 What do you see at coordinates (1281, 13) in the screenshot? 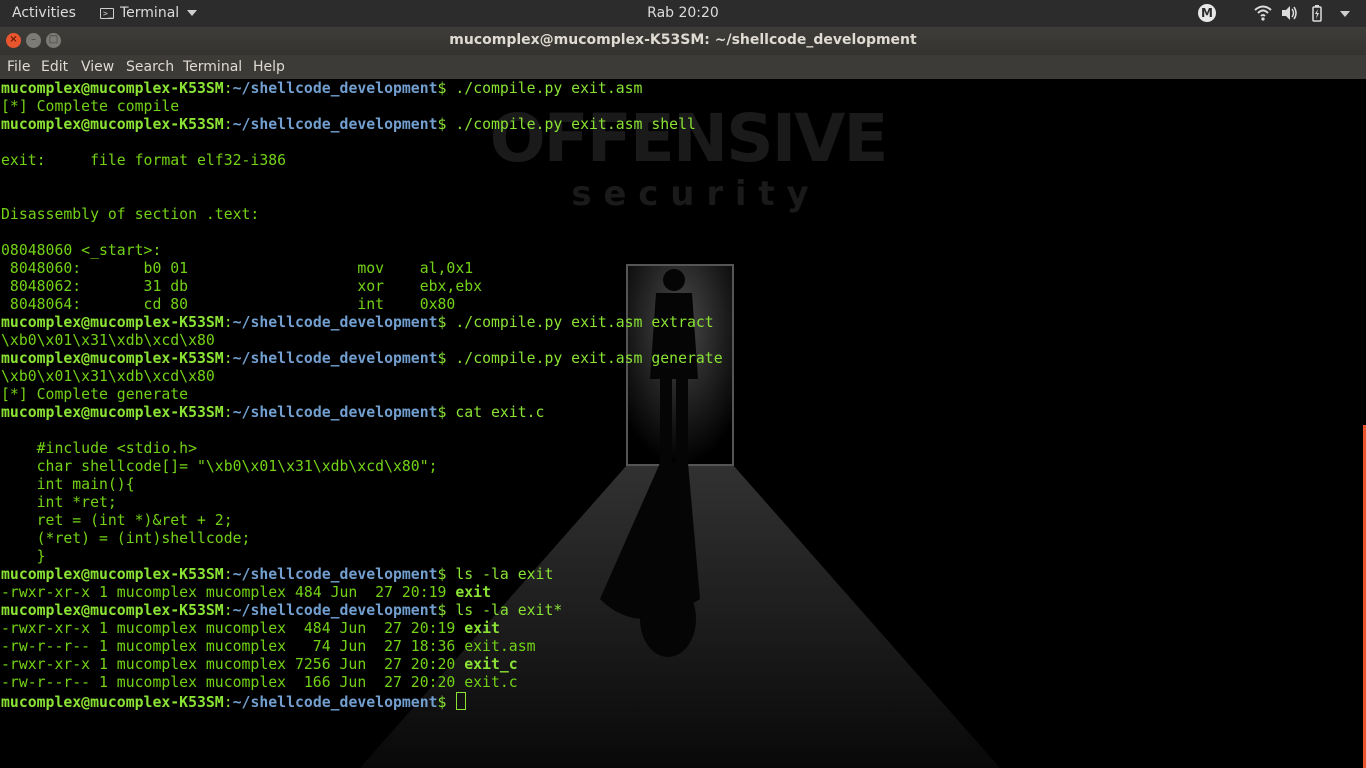
I see `system-tray: M` at bounding box center [1281, 13].